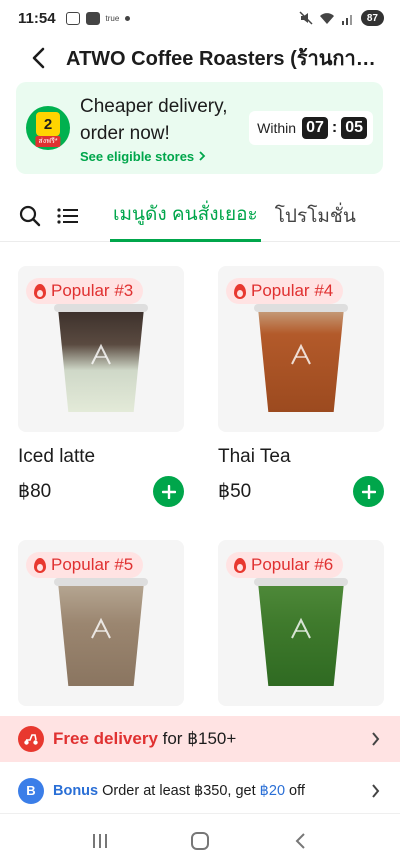  I want to click on signal-icon, so click(346, 19).